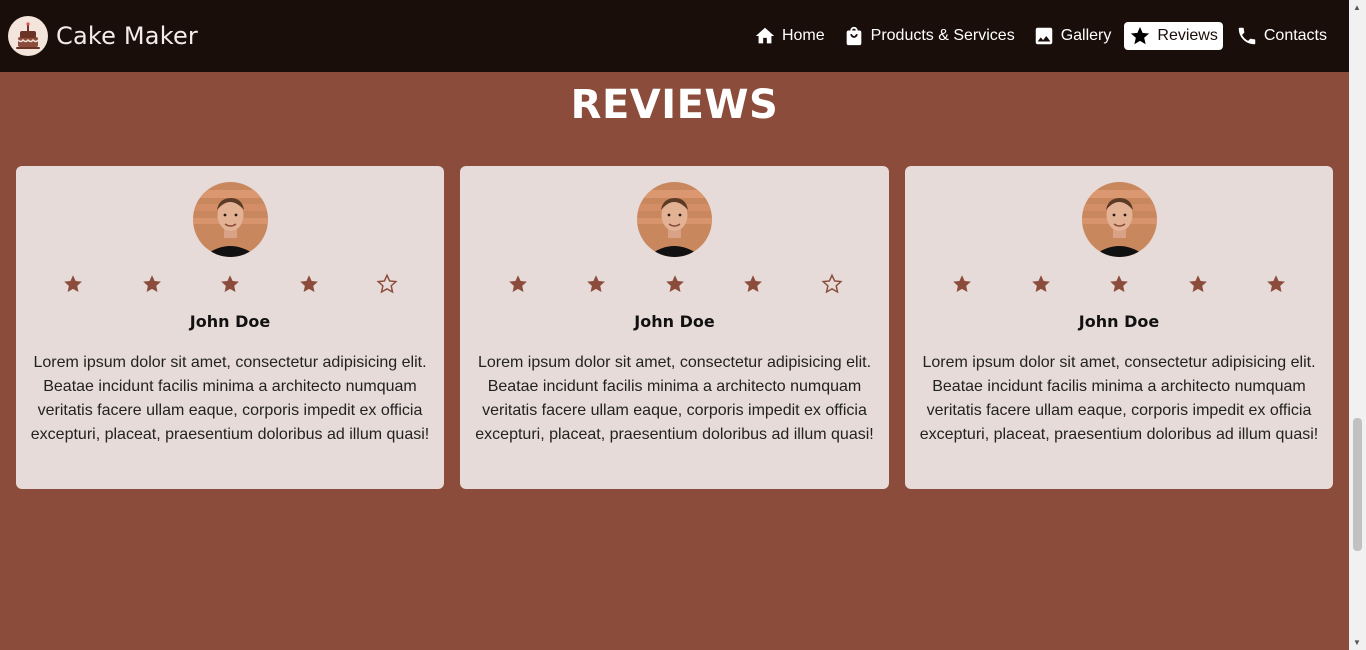 The image size is (1366, 650). What do you see at coordinates (1357, 642) in the screenshot?
I see `scroll-down-icon: ▼` at bounding box center [1357, 642].